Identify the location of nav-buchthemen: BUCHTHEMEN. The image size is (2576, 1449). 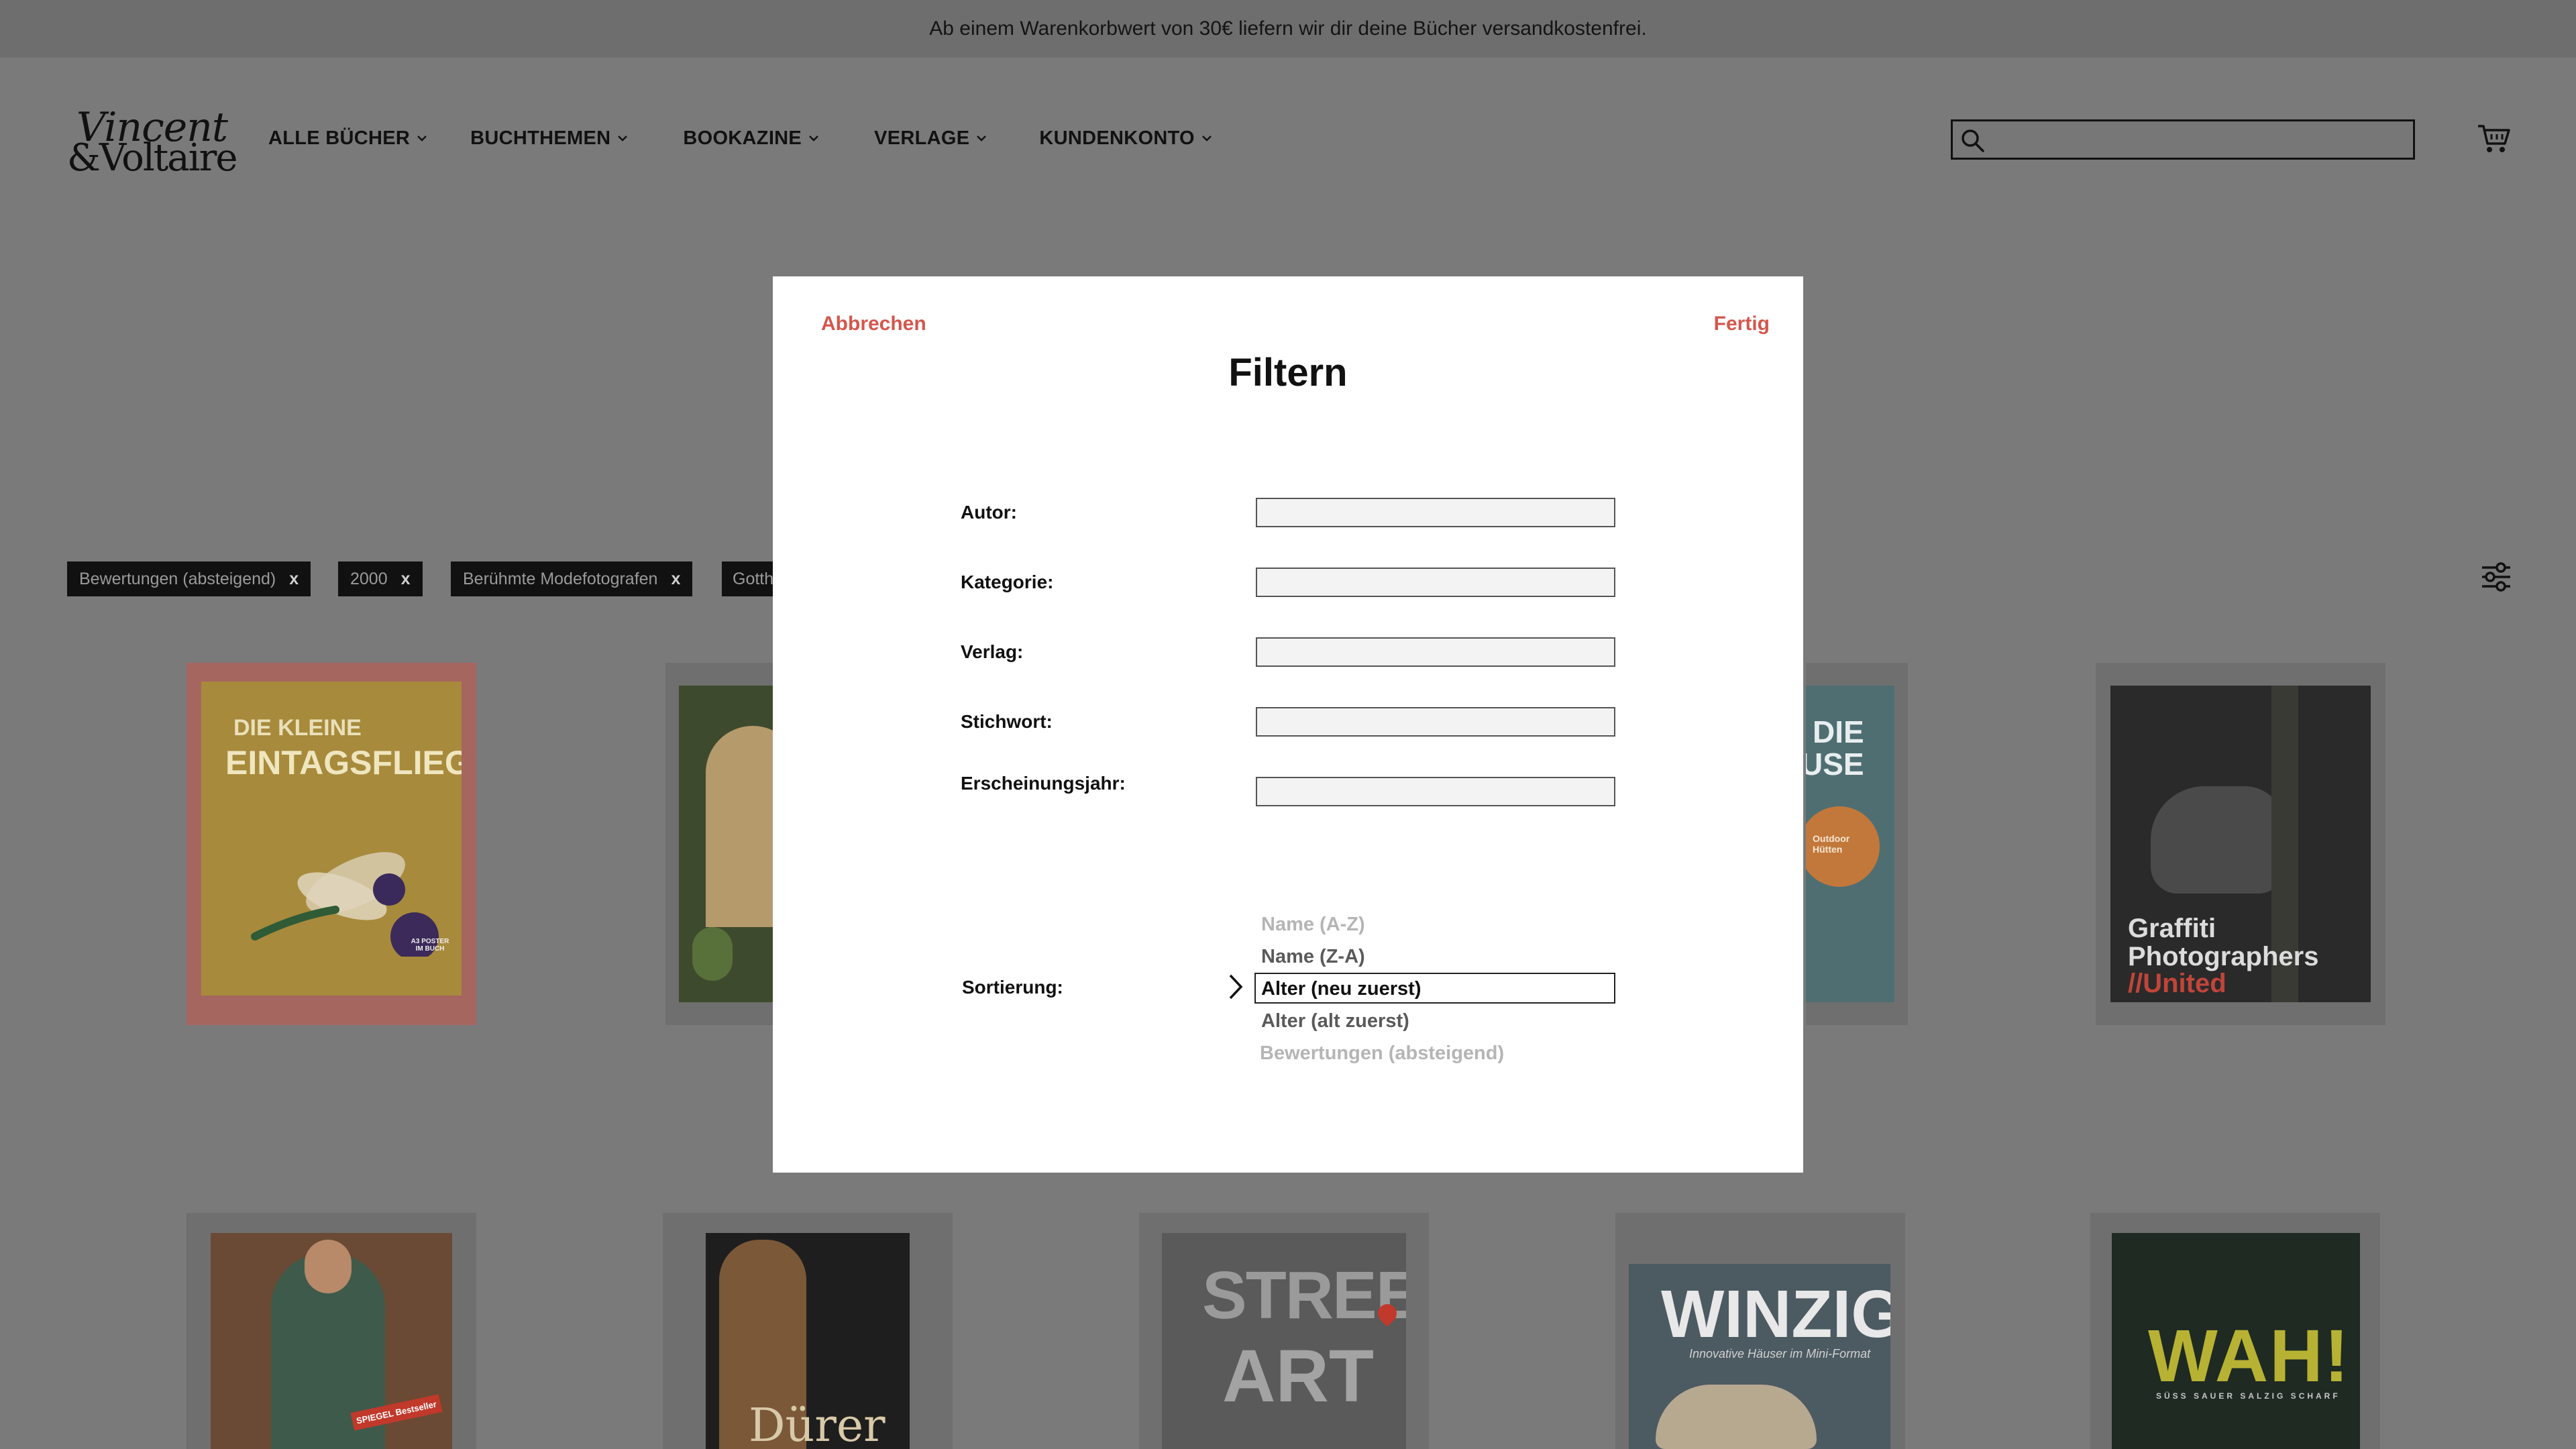
(549, 138).